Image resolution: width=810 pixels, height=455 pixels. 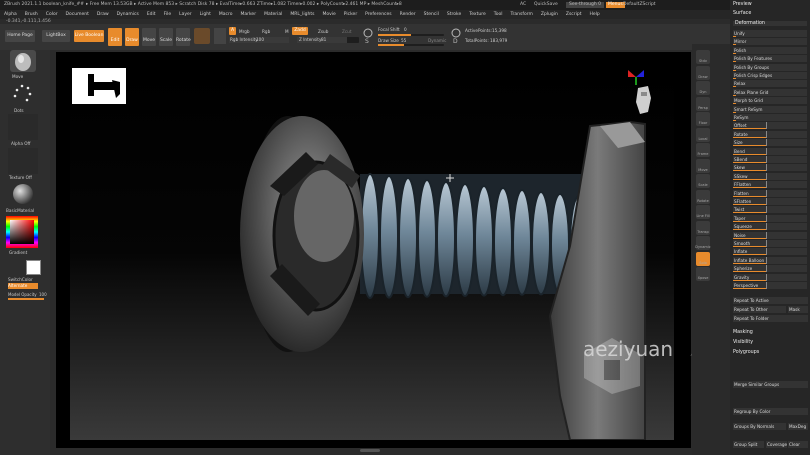 What do you see at coordinates (411, 35) in the screenshot?
I see `focal-shift-slider` at bounding box center [411, 35].